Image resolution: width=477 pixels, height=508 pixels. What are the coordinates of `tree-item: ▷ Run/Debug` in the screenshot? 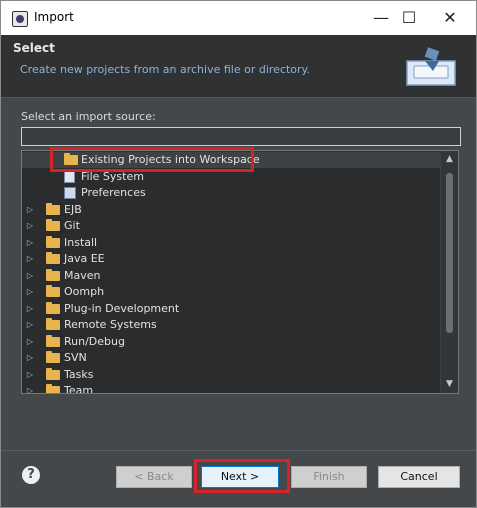 It's located at (231, 342).